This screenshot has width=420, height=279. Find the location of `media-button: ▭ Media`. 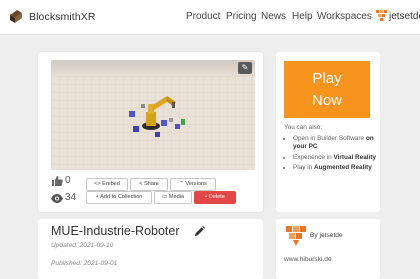

media-button: ▭ Media is located at coordinates (173, 197).